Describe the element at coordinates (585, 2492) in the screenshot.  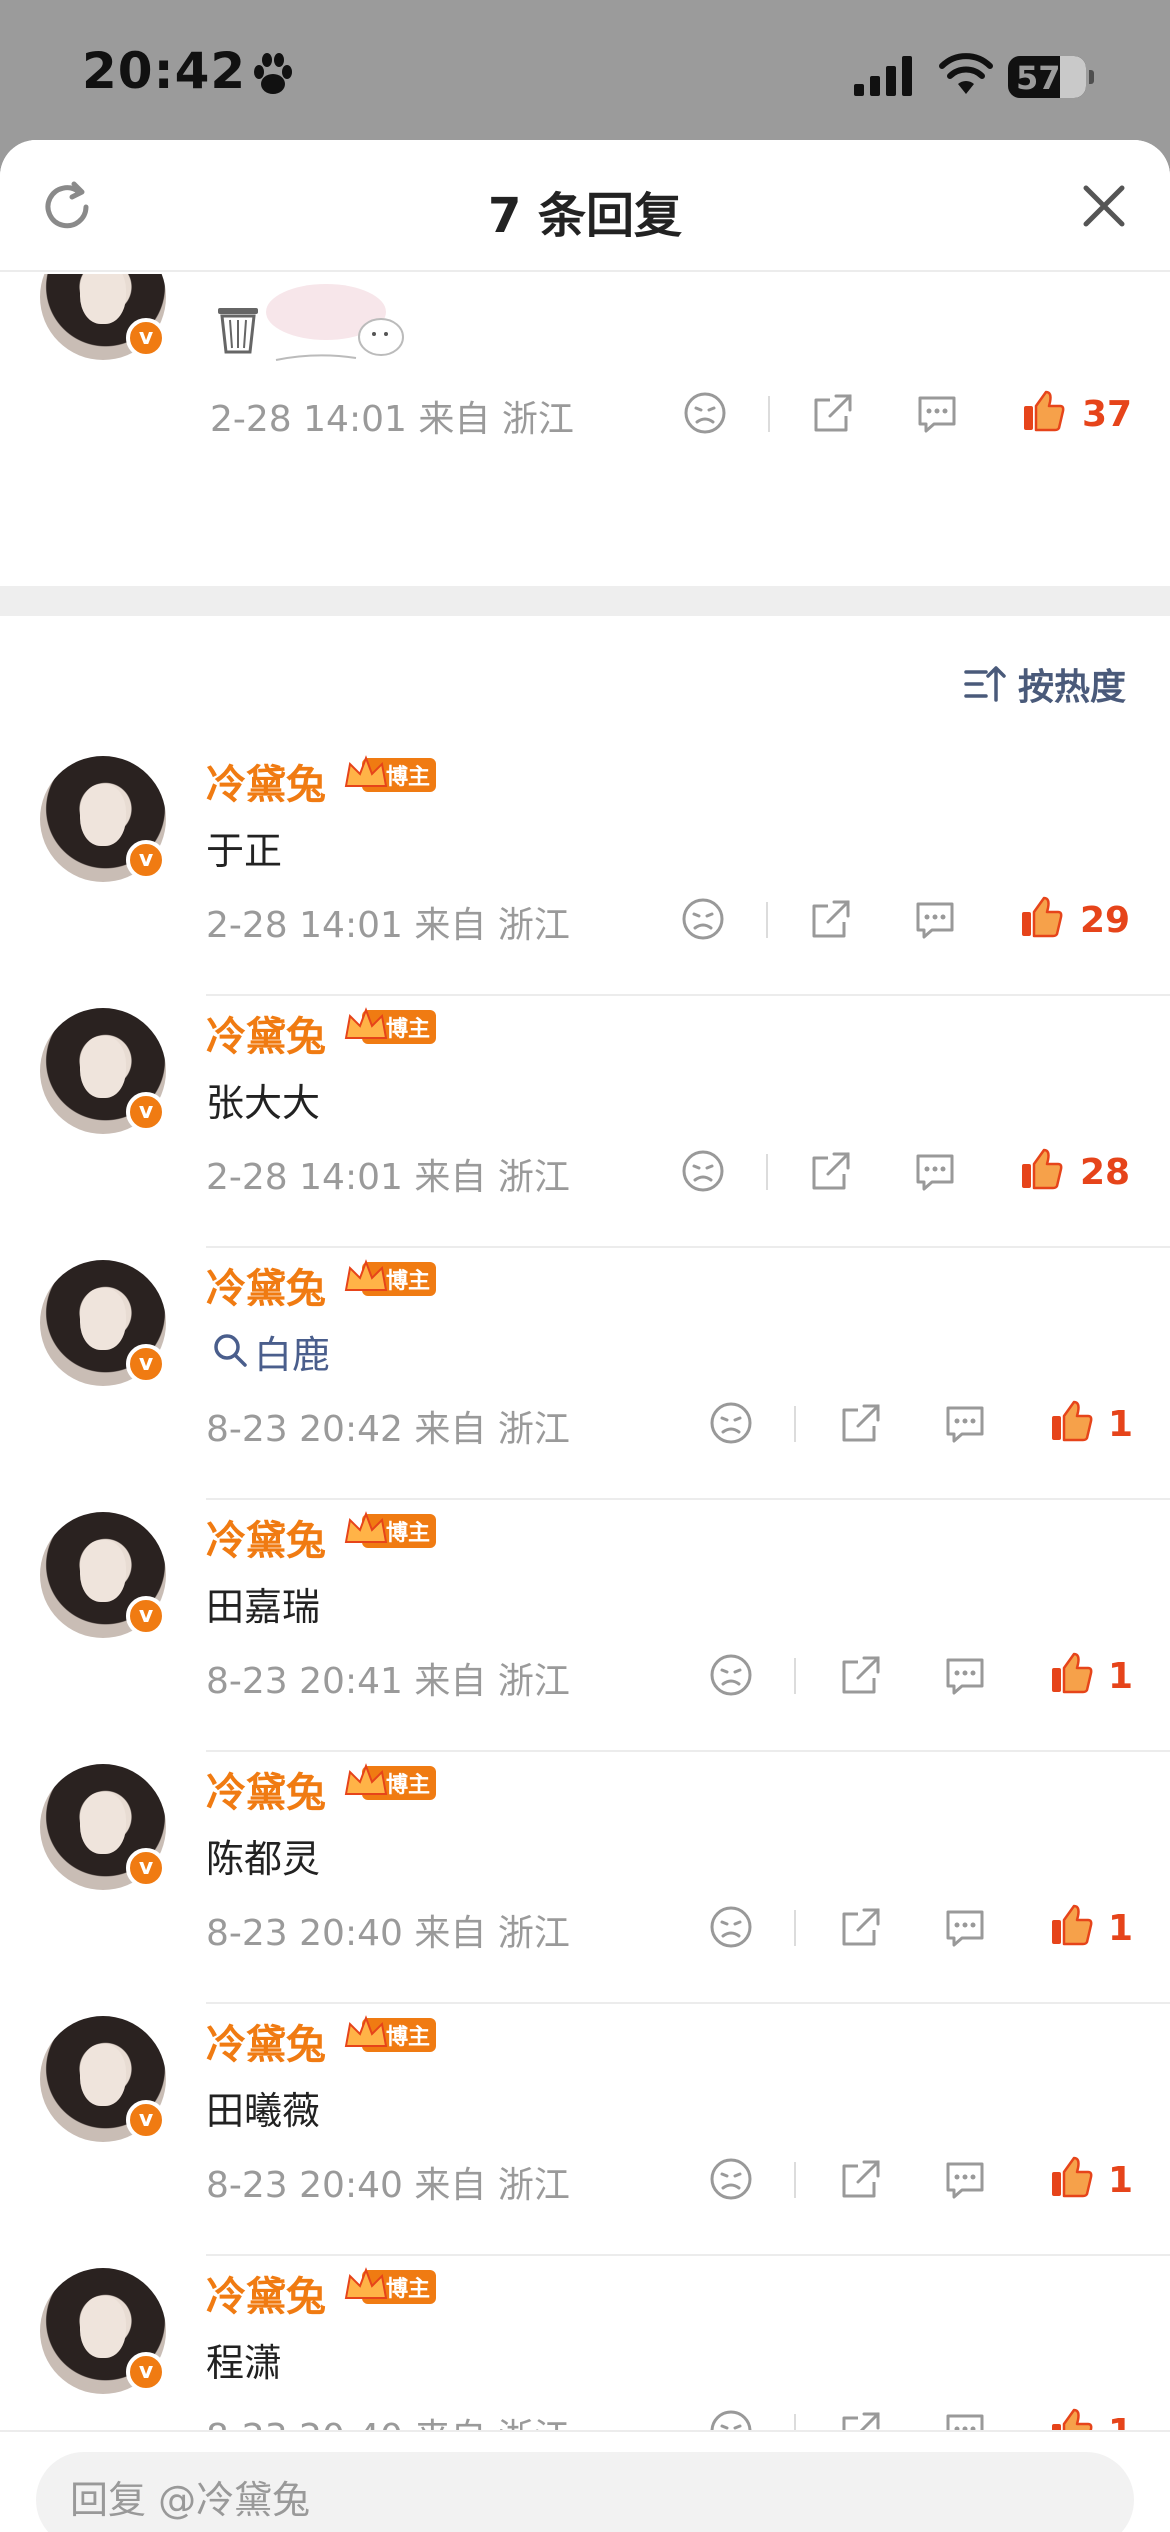
I see `reply-input: 回复 @冷黛兔` at that location.